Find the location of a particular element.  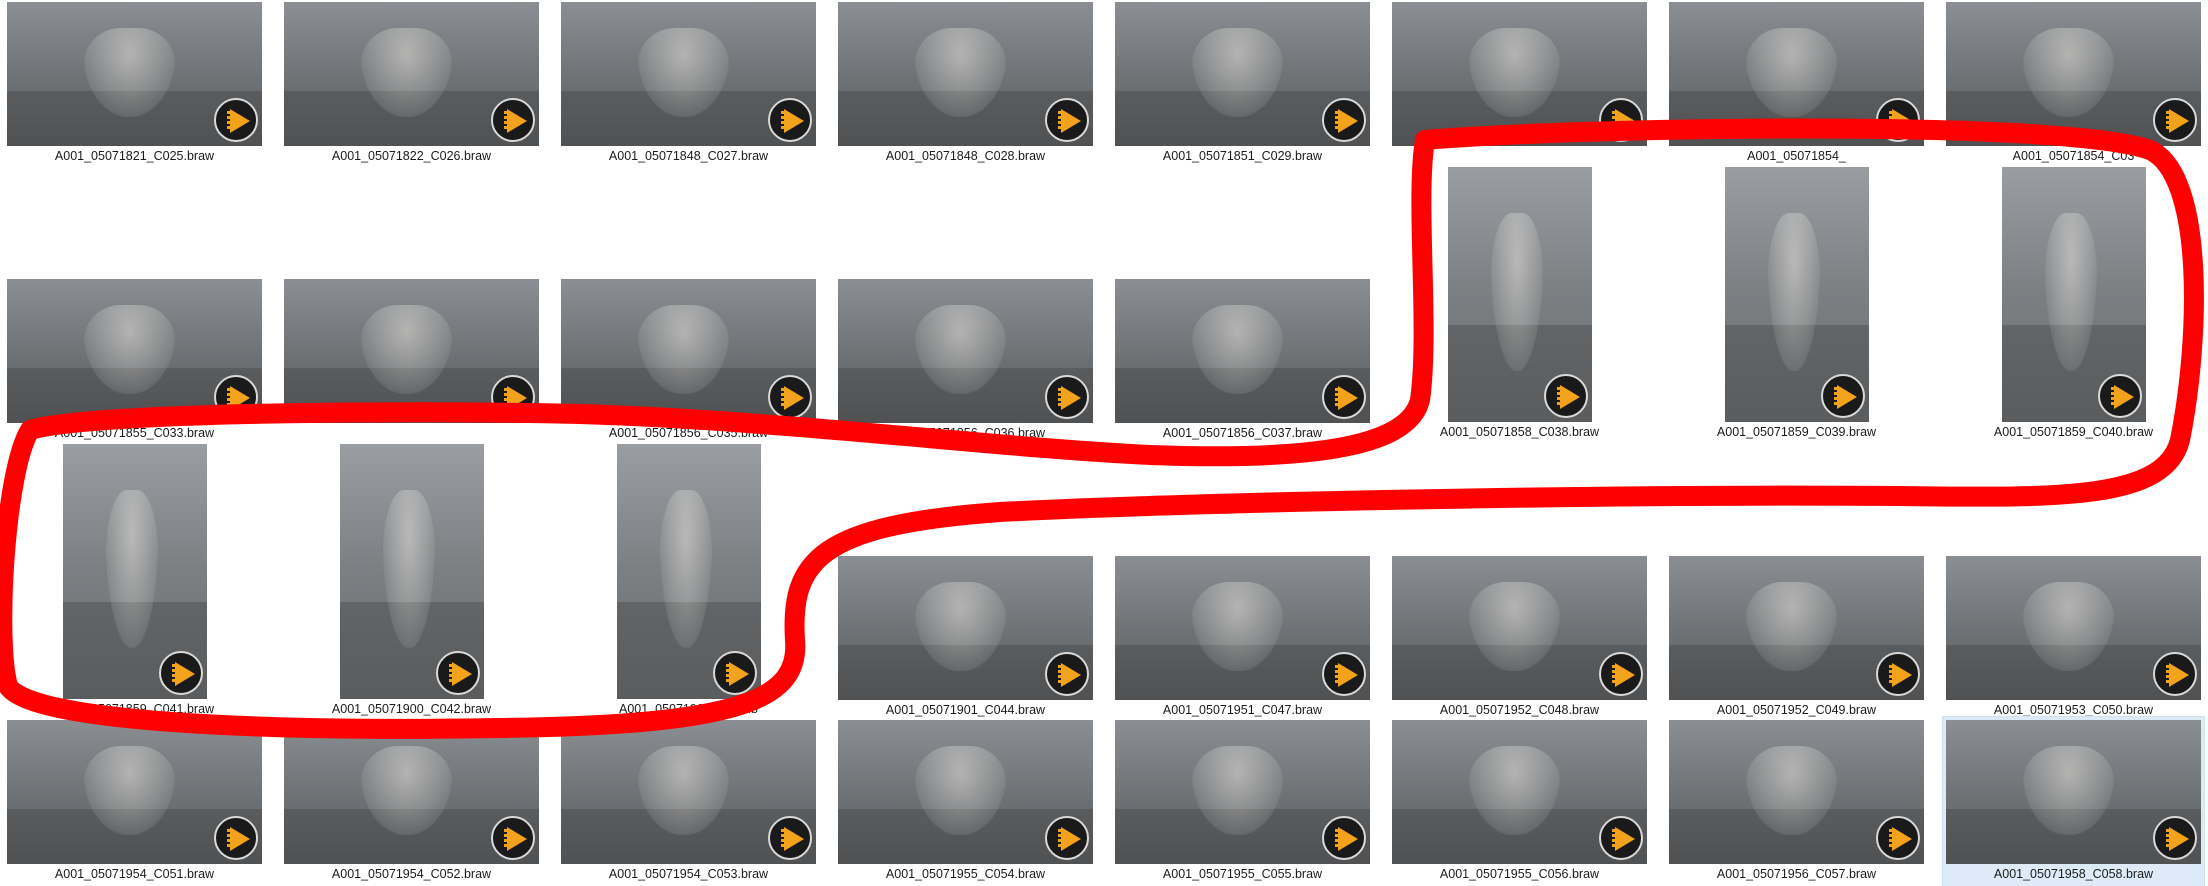

file-item: A001_05071951_C047.braw is located at coordinates (1242, 637).